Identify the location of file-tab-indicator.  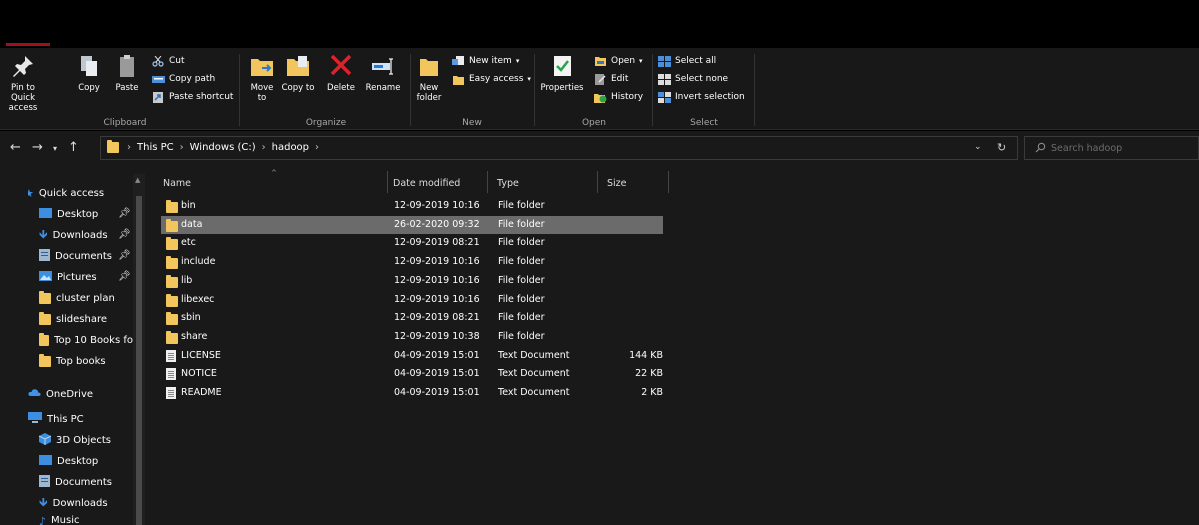
(28, 44).